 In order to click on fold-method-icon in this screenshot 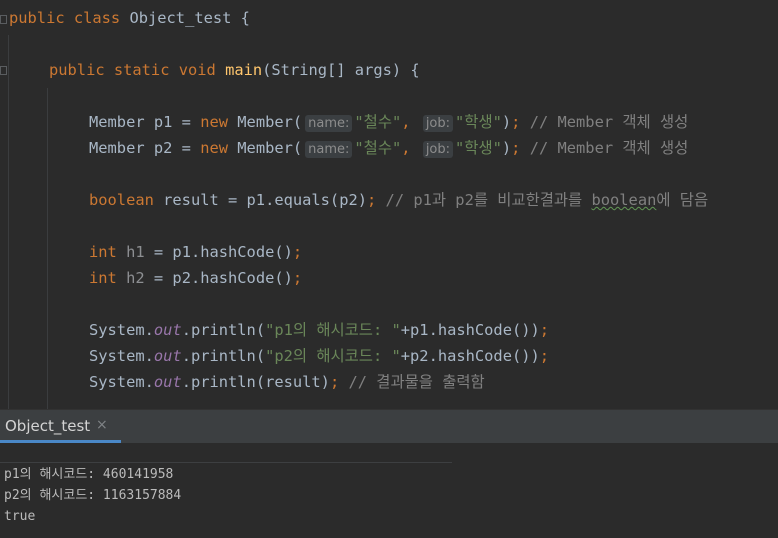, I will do `click(3, 70)`.